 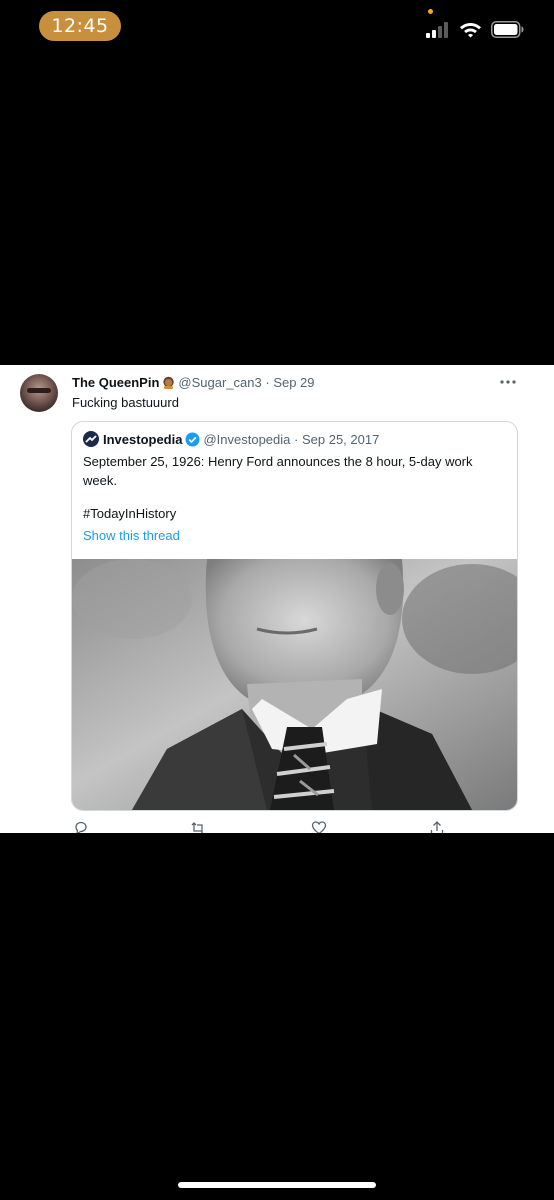 I want to click on tweet-header: The QueenPin @Sugar_can3 · Sep 29, so click(x=193, y=383).